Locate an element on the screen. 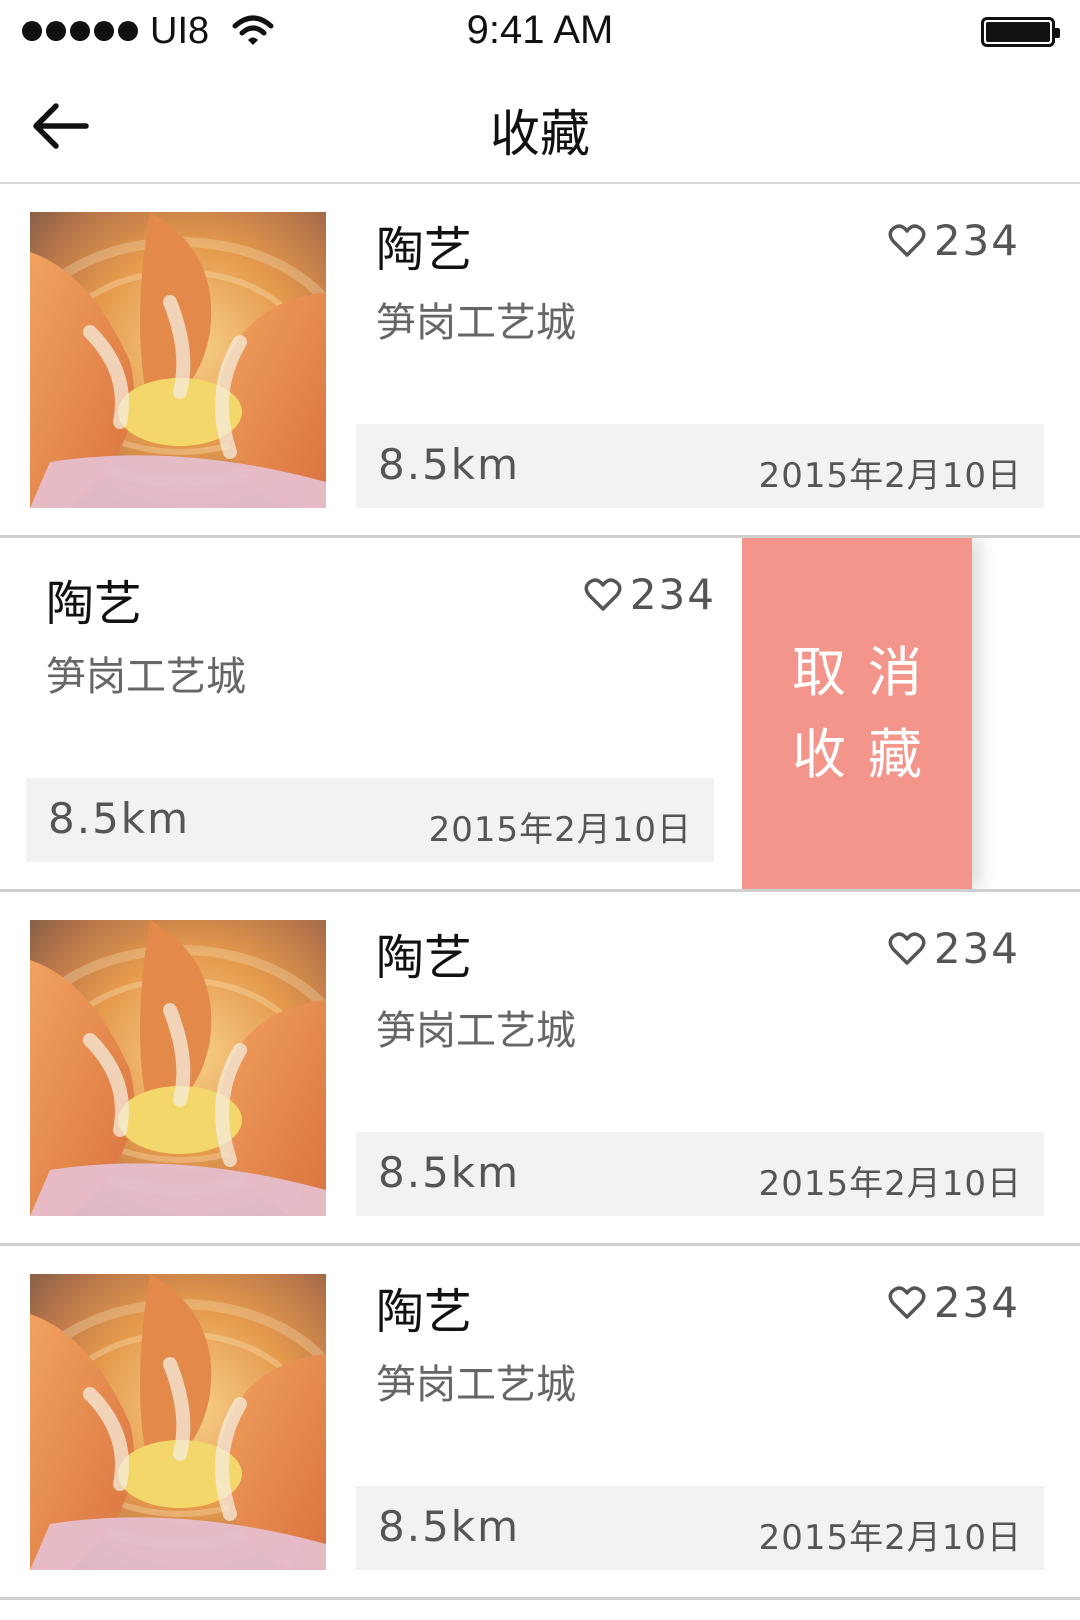  status-bar: UI8 9:41 AM is located at coordinates (540, 33).